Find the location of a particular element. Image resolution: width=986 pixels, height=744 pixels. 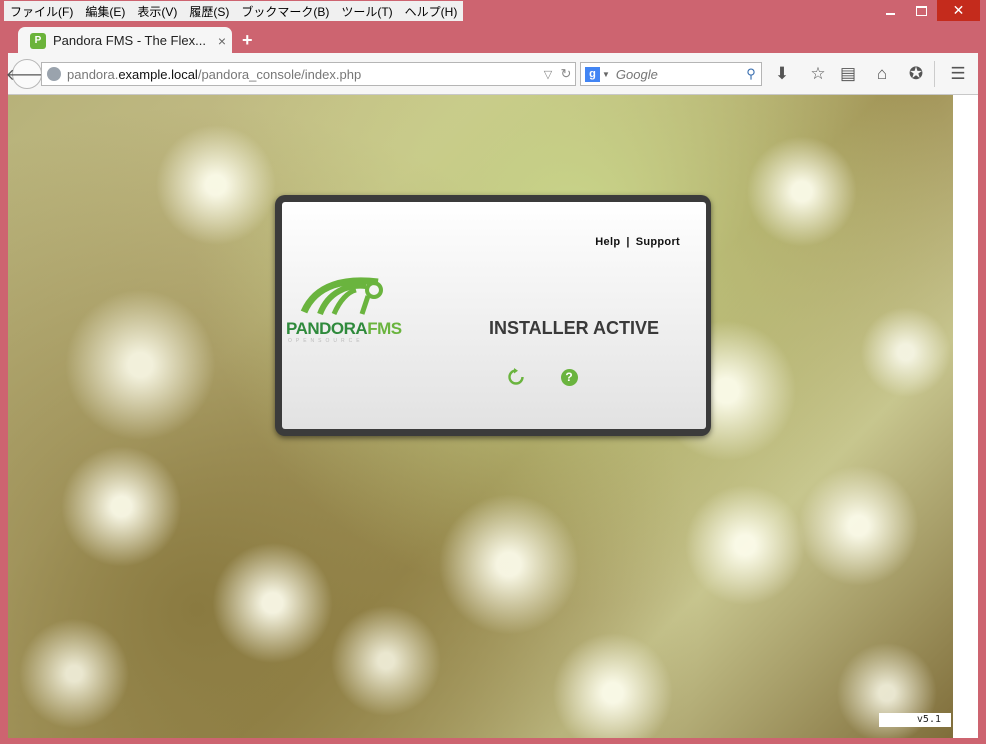

refresh-icon is located at coordinates (516, 376).